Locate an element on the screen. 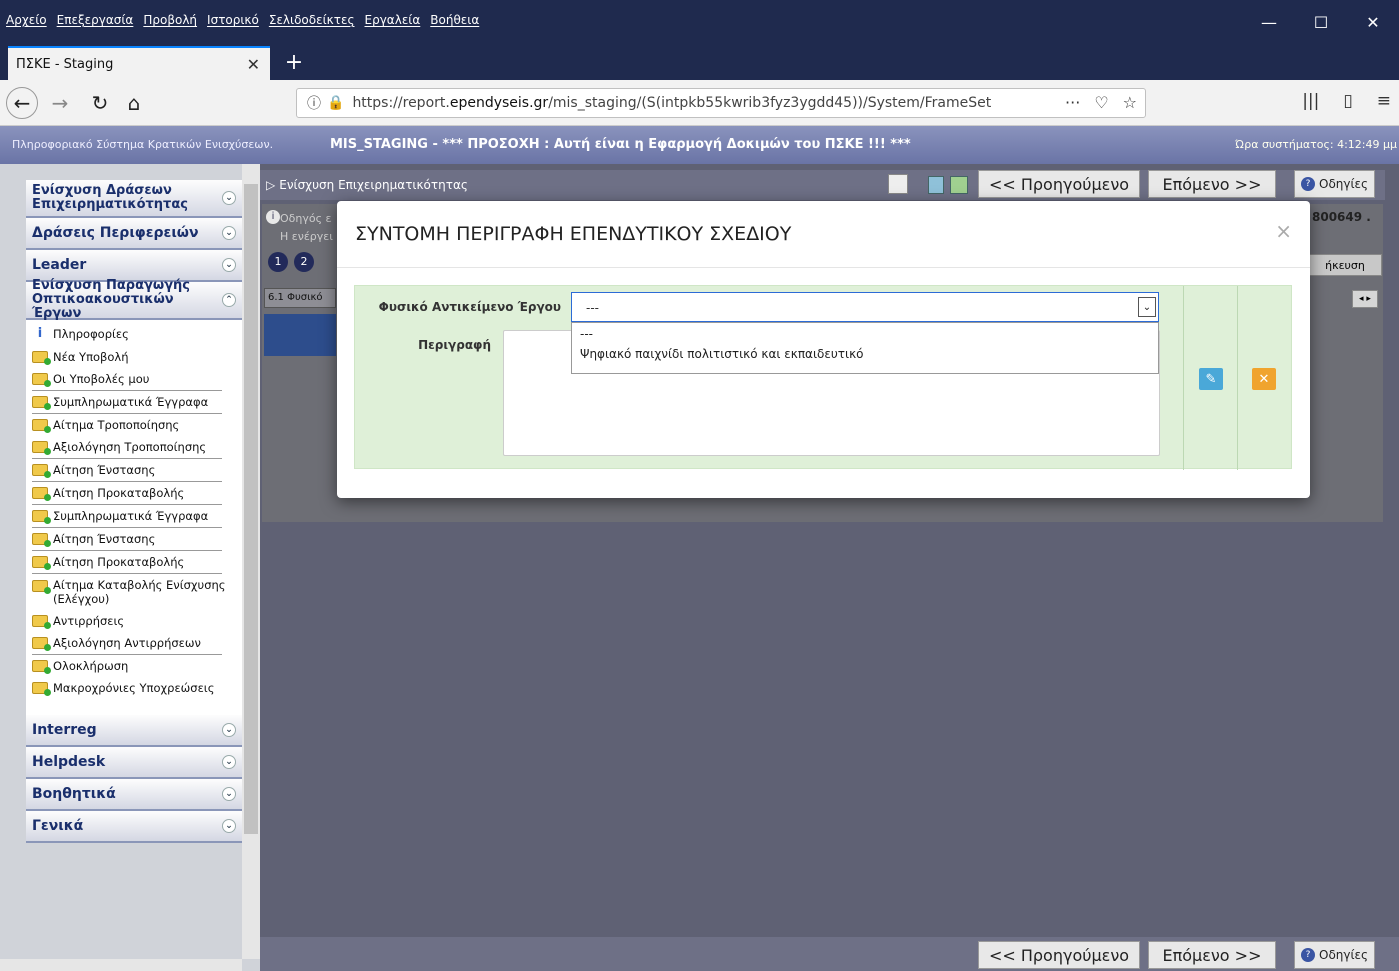 The width and height of the screenshot is (1399, 971). select-option: --- is located at coordinates (865, 333).